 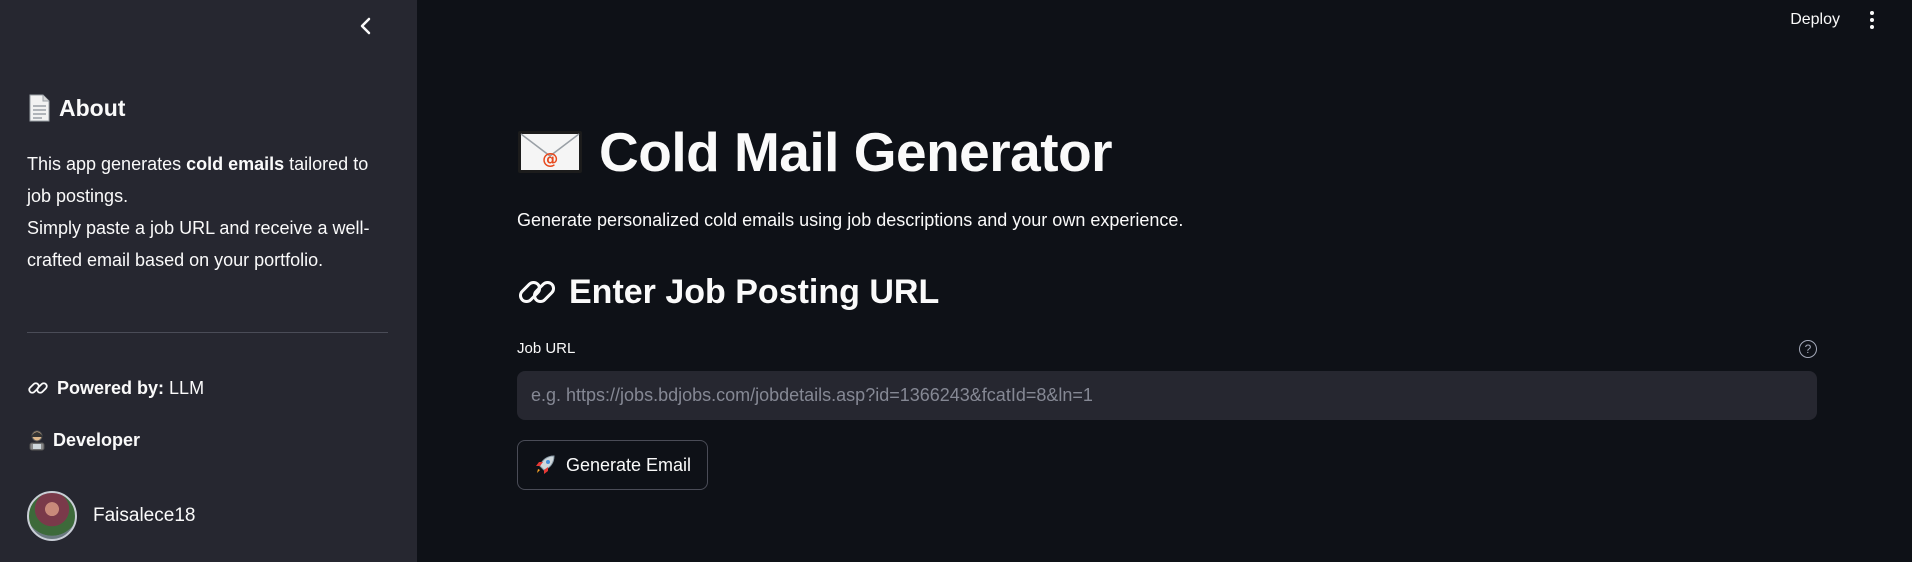 I want to click on chevron-left-icon, so click(x=365, y=26).